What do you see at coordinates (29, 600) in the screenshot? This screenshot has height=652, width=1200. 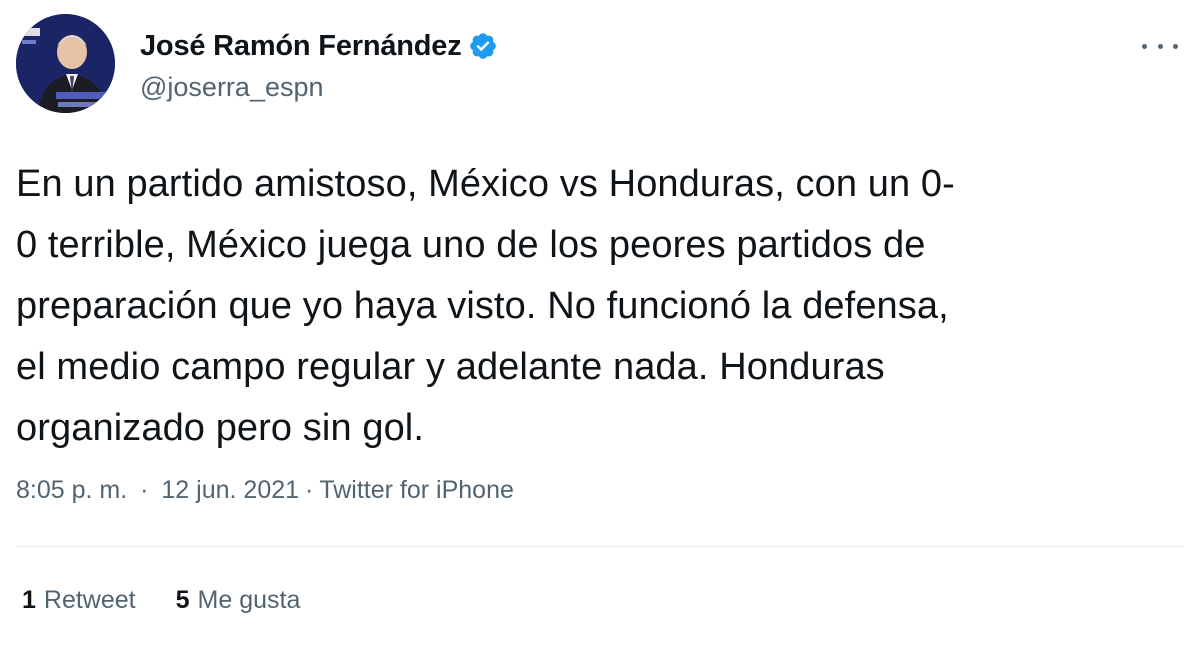 I see `retweets-count: 1` at bounding box center [29, 600].